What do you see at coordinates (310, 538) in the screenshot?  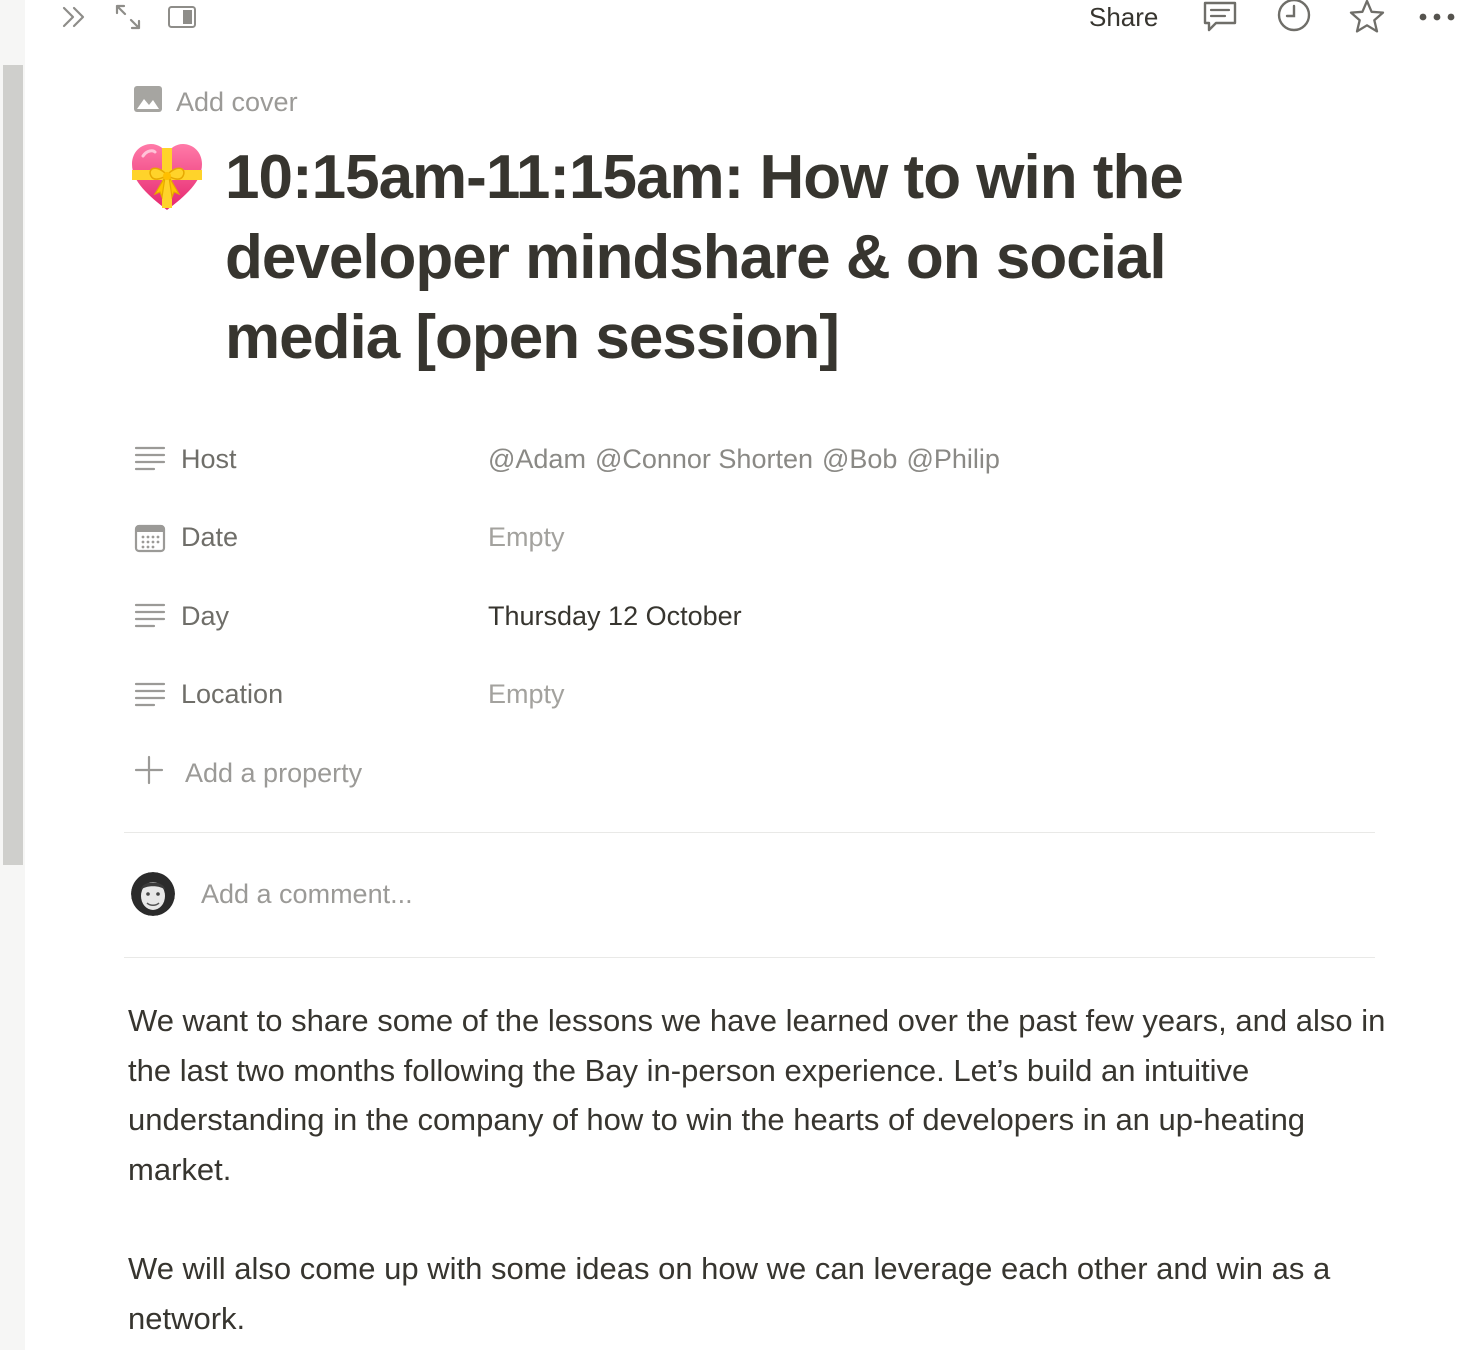 I see `property-key: Date` at bounding box center [310, 538].